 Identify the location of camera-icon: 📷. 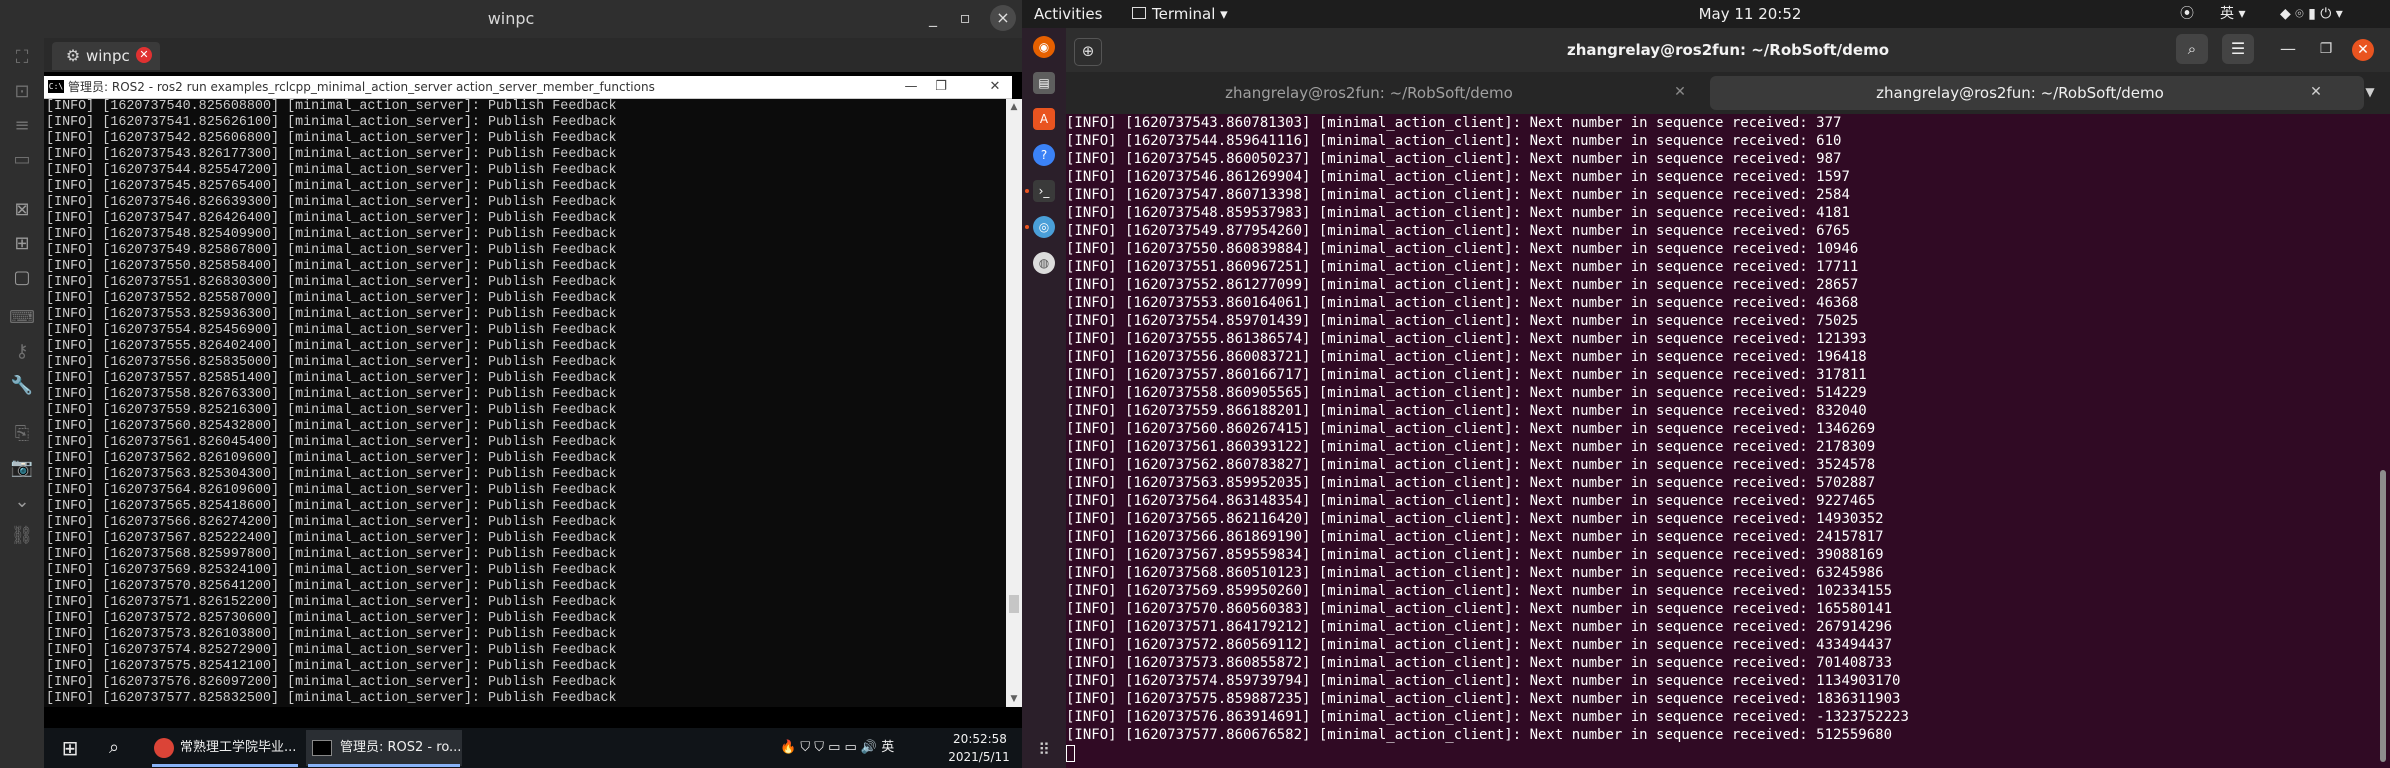
(22, 468).